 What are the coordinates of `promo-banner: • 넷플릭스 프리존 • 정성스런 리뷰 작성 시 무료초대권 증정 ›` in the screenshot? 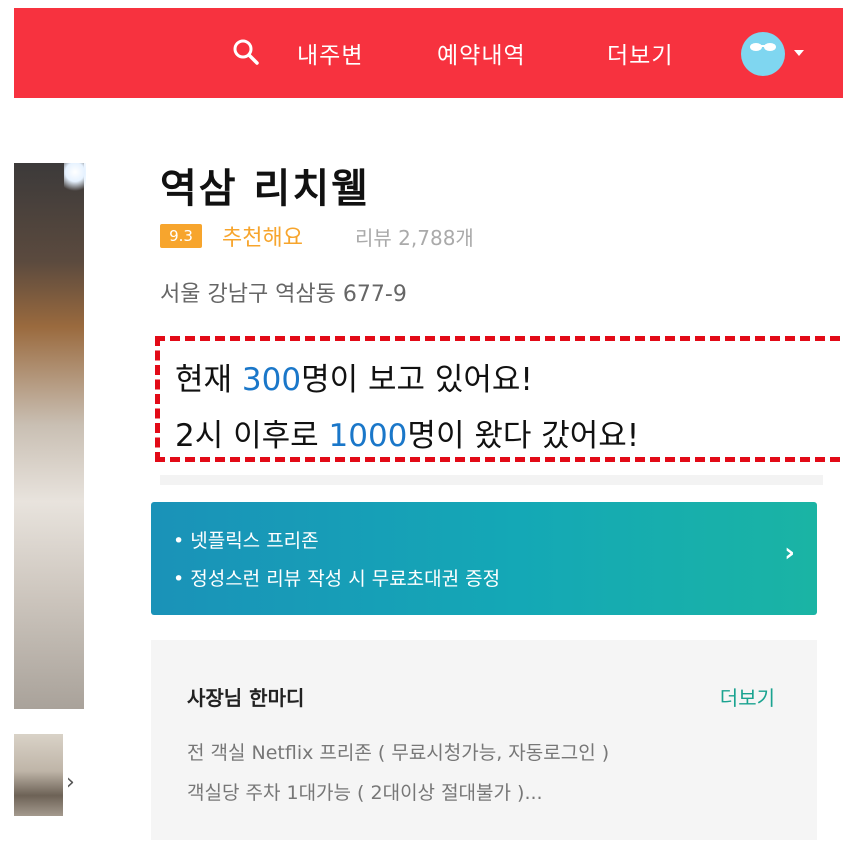 It's located at (484, 558).